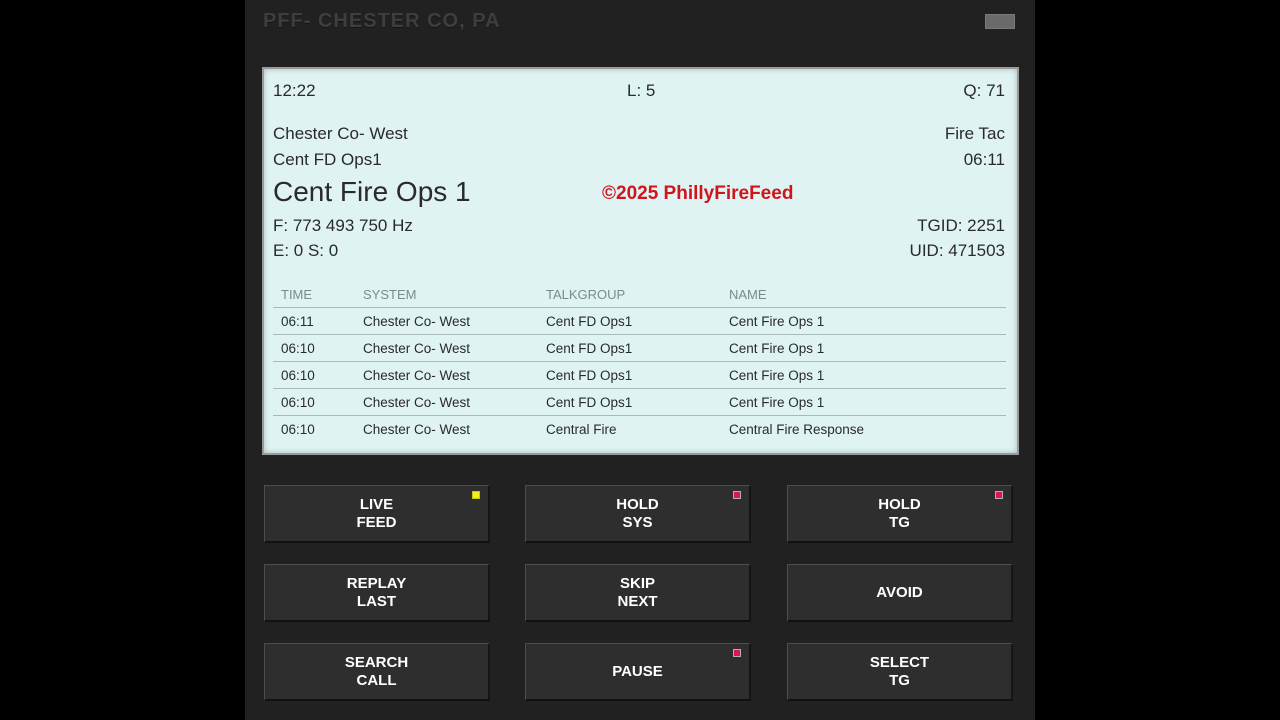 The image size is (1280, 720). I want to click on replay-last-label: REPLAY LAST, so click(376, 592).